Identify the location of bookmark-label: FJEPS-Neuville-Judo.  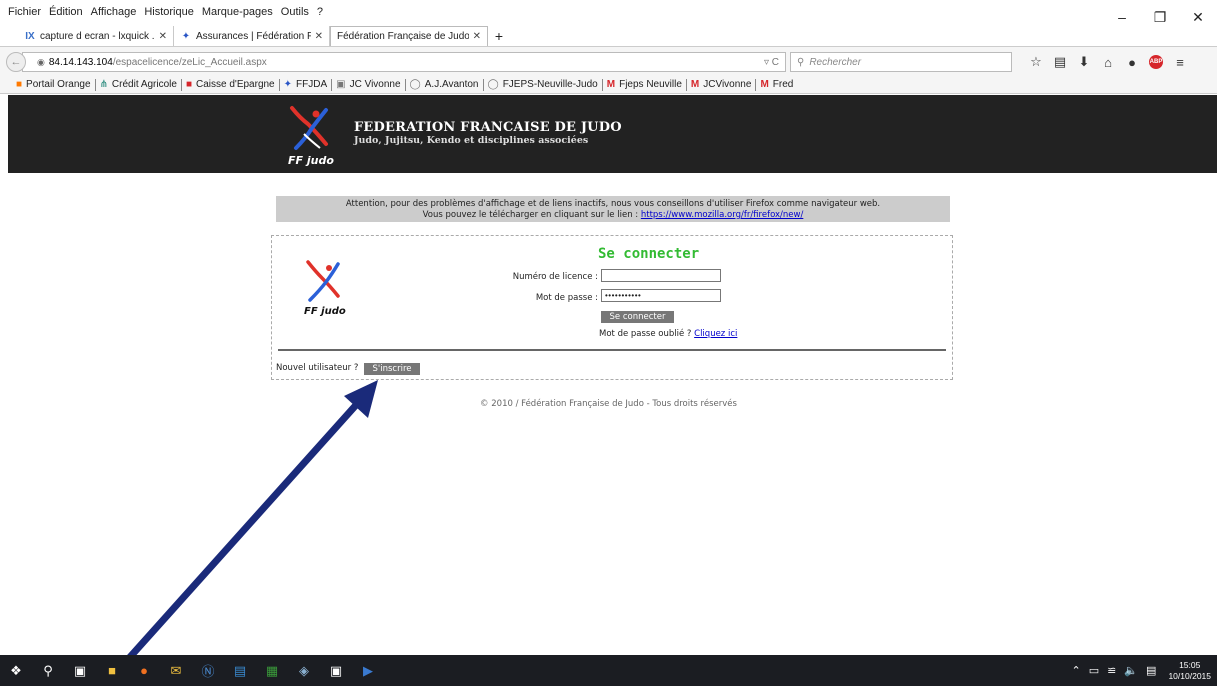
(550, 84).